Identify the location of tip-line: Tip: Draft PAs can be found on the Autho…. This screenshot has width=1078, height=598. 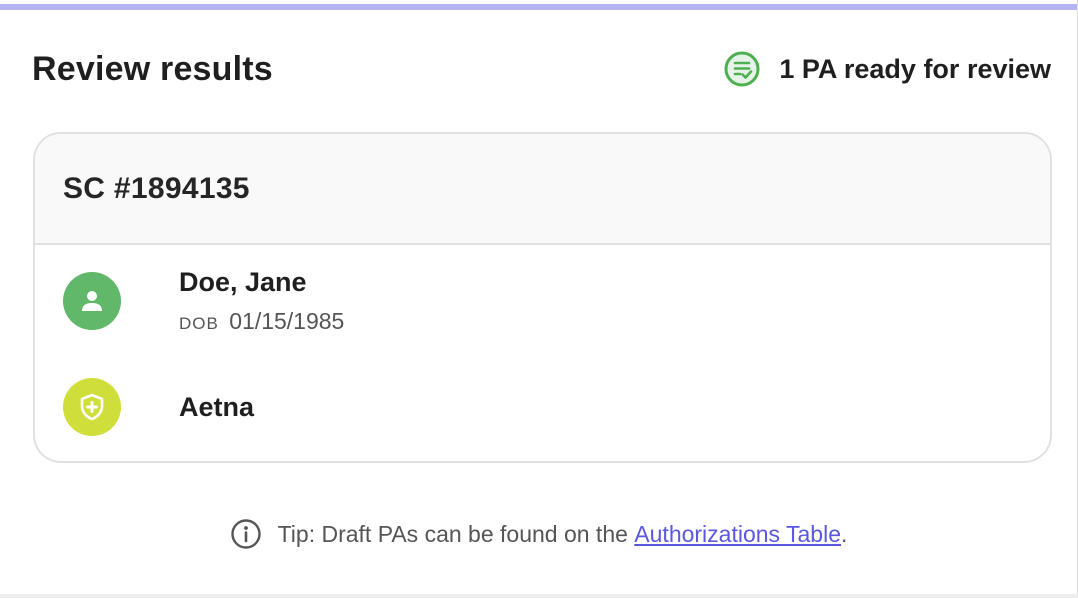
(538, 534).